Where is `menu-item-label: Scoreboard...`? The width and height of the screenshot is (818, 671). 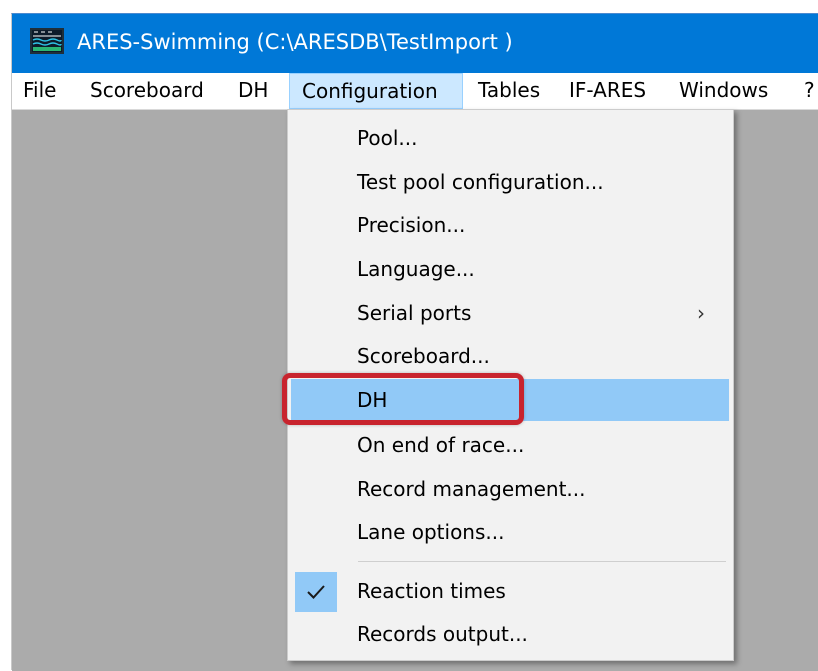
menu-item-label: Scoreboard... is located at coordinates (423, 356).